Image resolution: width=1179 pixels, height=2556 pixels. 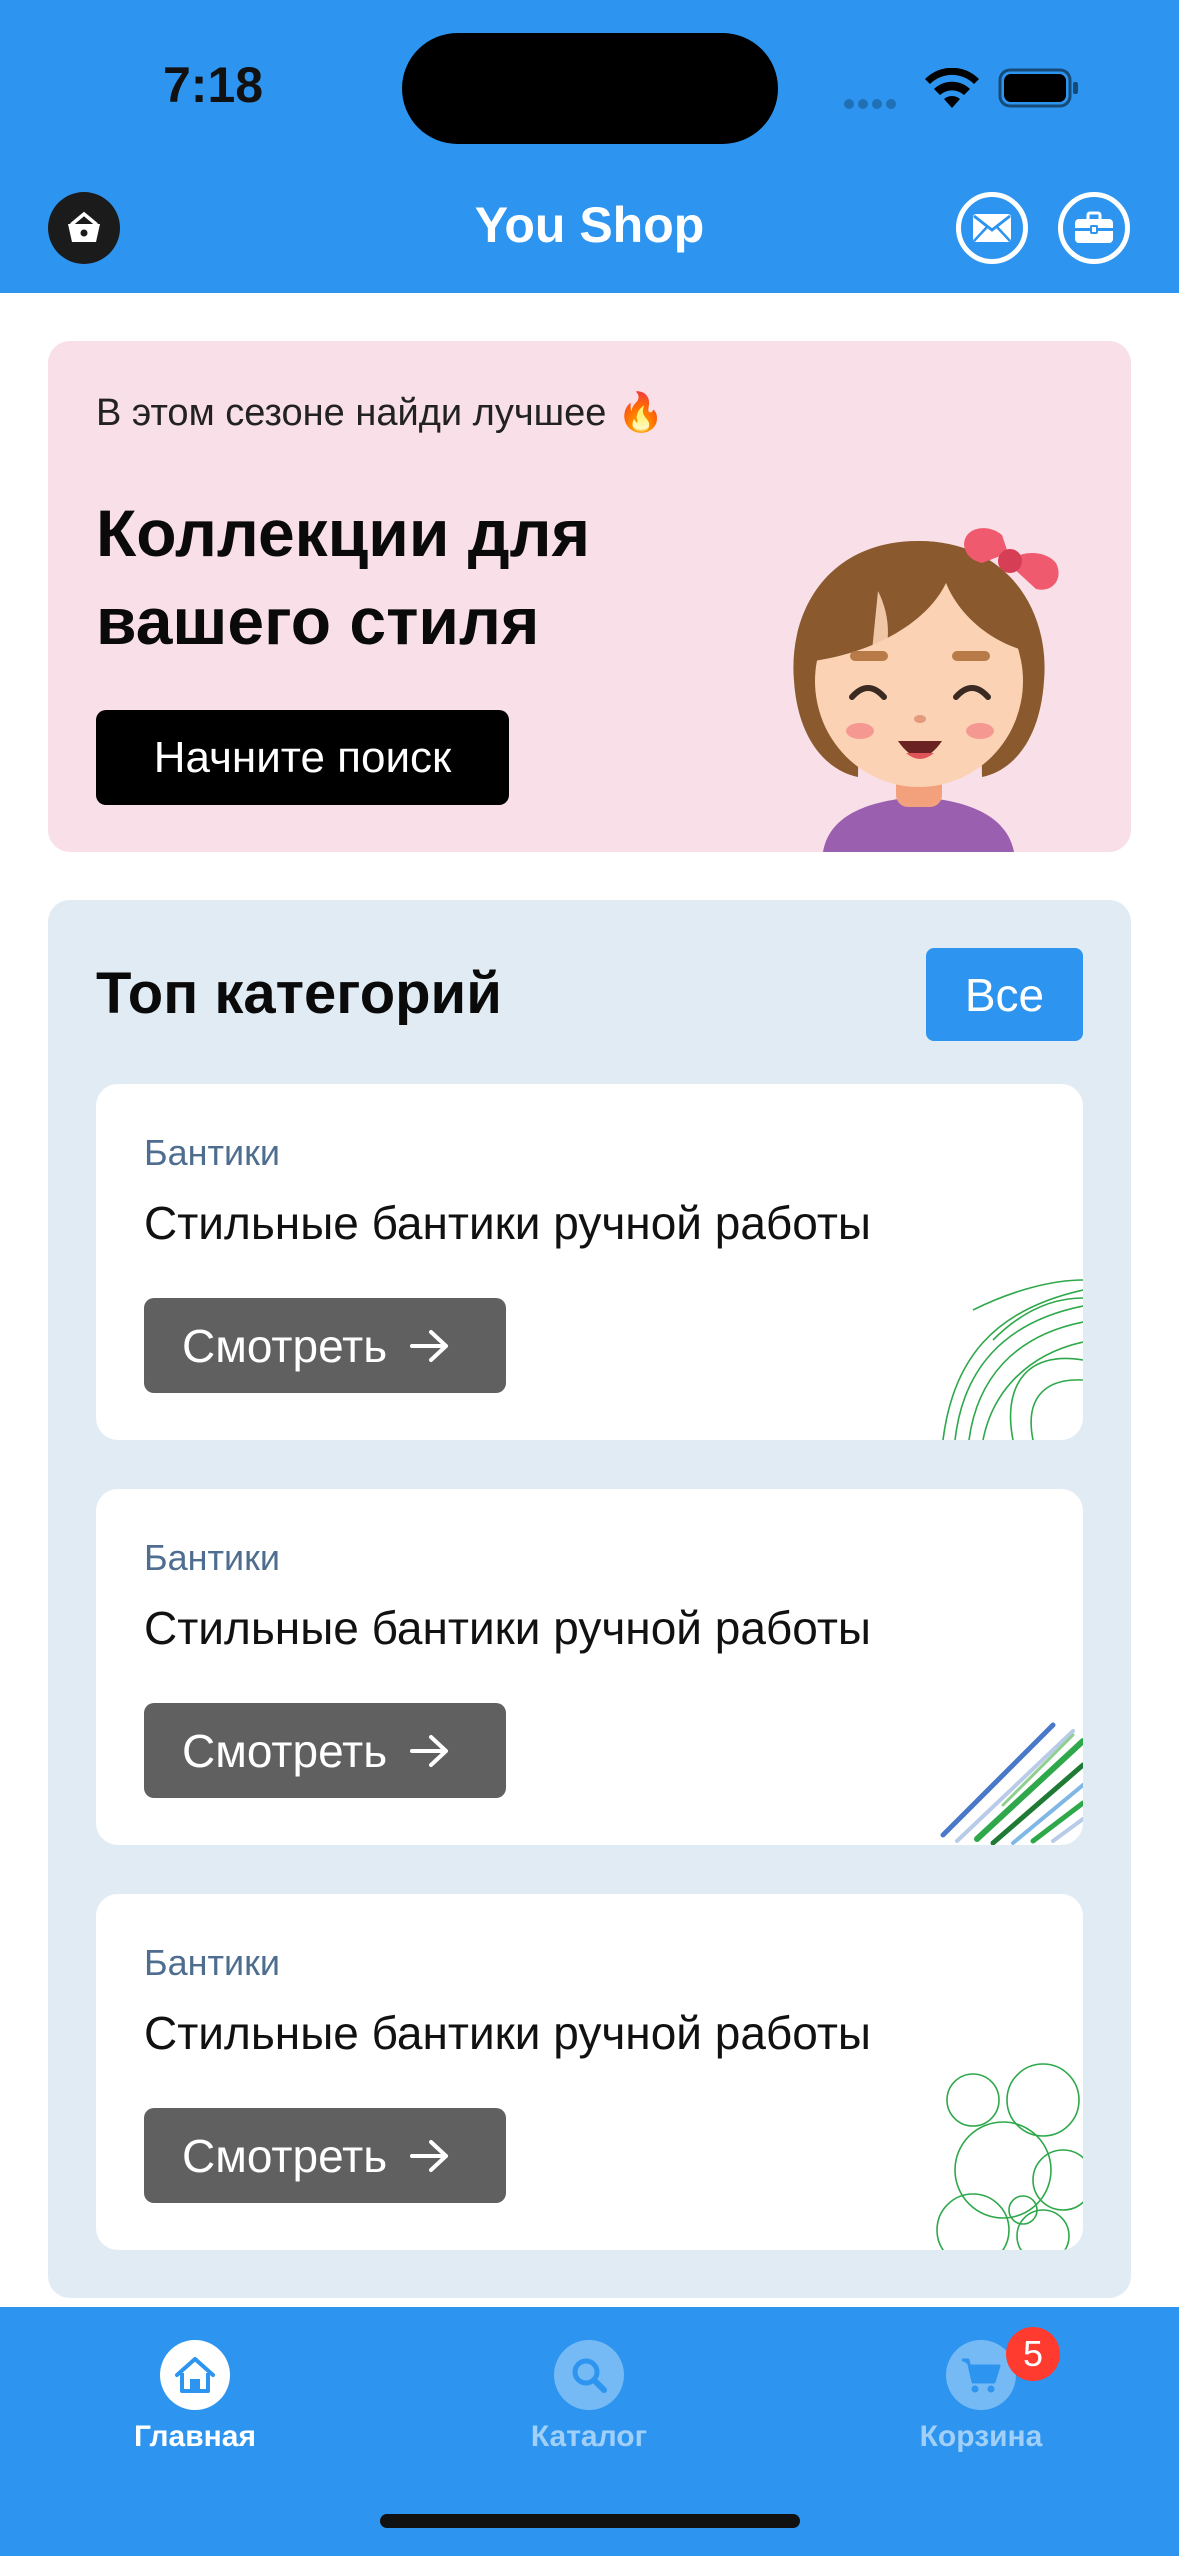 What do you see at coordinates (981, 2407) in the screenshot?
I see `tab-cart: 5 Корзина` at bounding box center [981, 2407].